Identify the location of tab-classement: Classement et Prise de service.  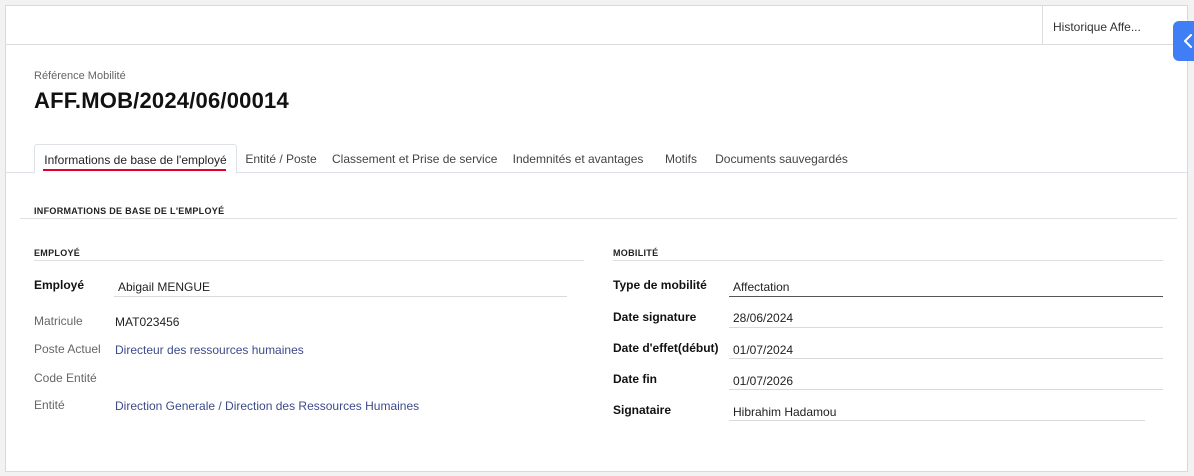
(414, 158).